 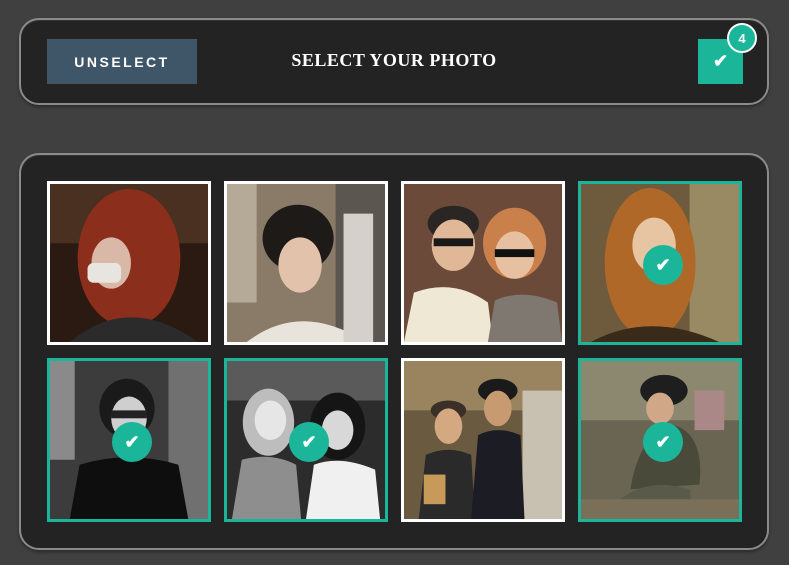 I want to click on selected-count-badge: 4, so click(x=742, y=38).